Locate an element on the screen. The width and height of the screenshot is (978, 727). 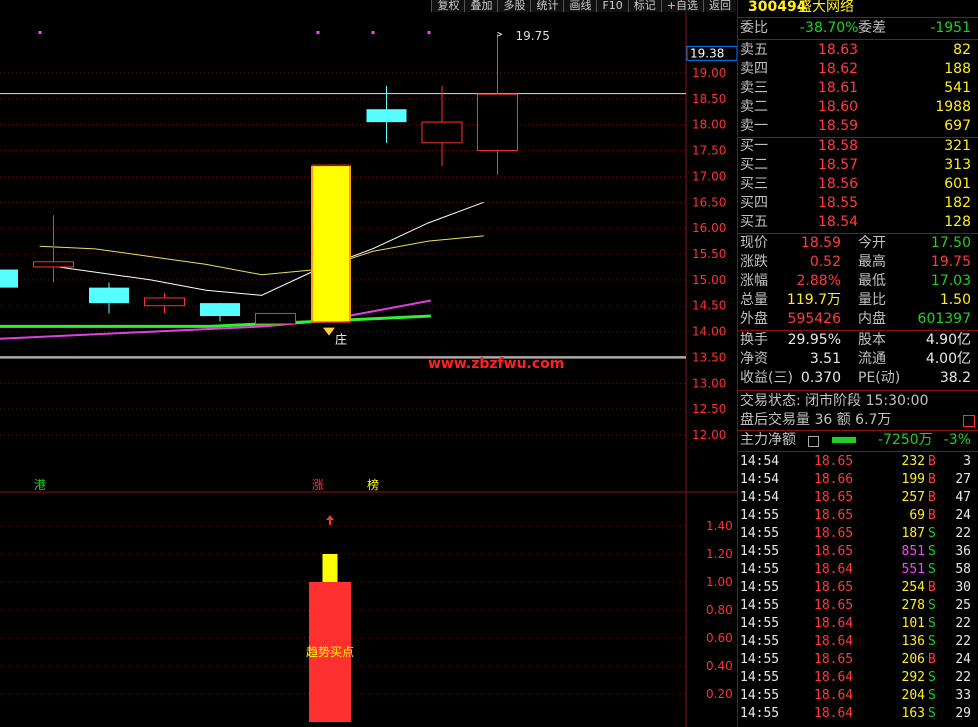
price-tick-label: 19.00 is located at coordinates (709, 73).